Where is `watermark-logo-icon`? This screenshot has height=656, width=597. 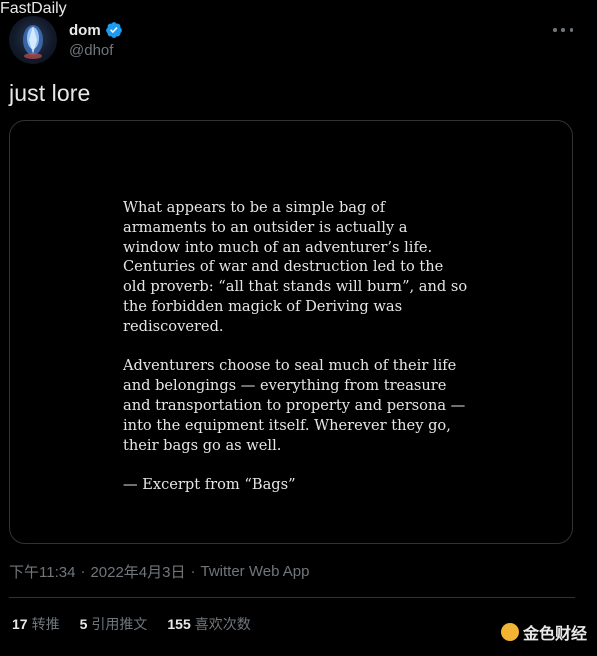
watermark-logo-icon is located at coordinates (509, 632).